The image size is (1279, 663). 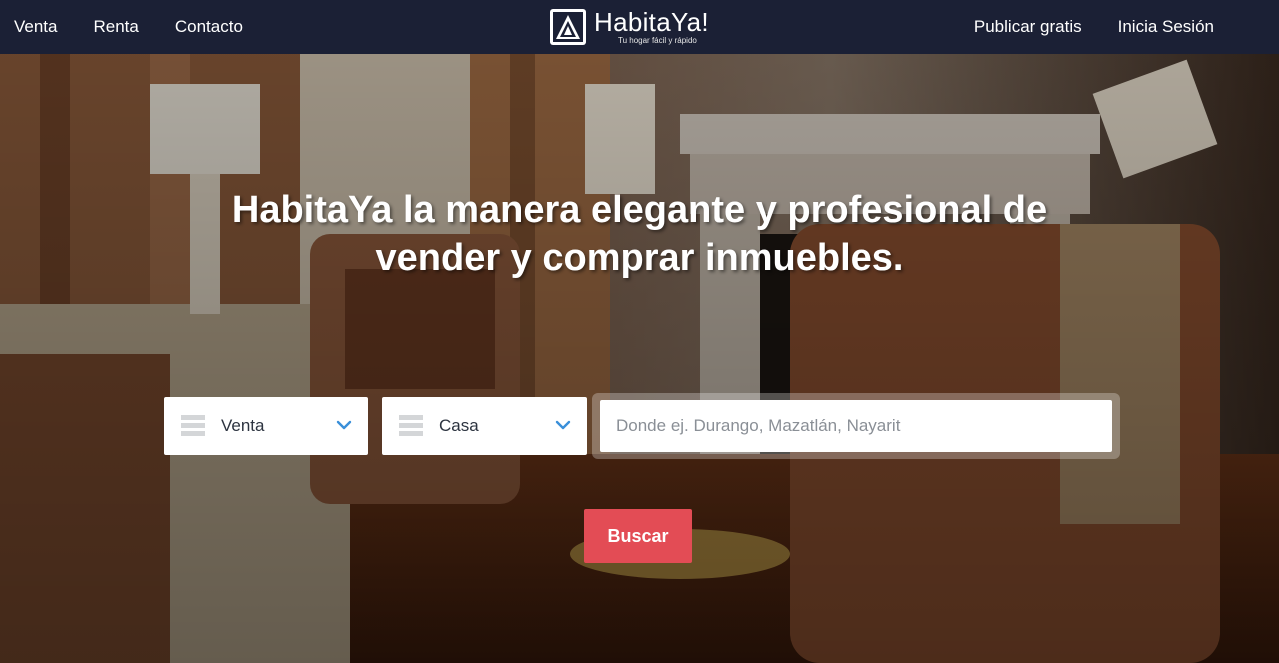 I want to click on brand-text: HabitaYa! Tu hogar fácil y rápido, so click(x=651, y=27).